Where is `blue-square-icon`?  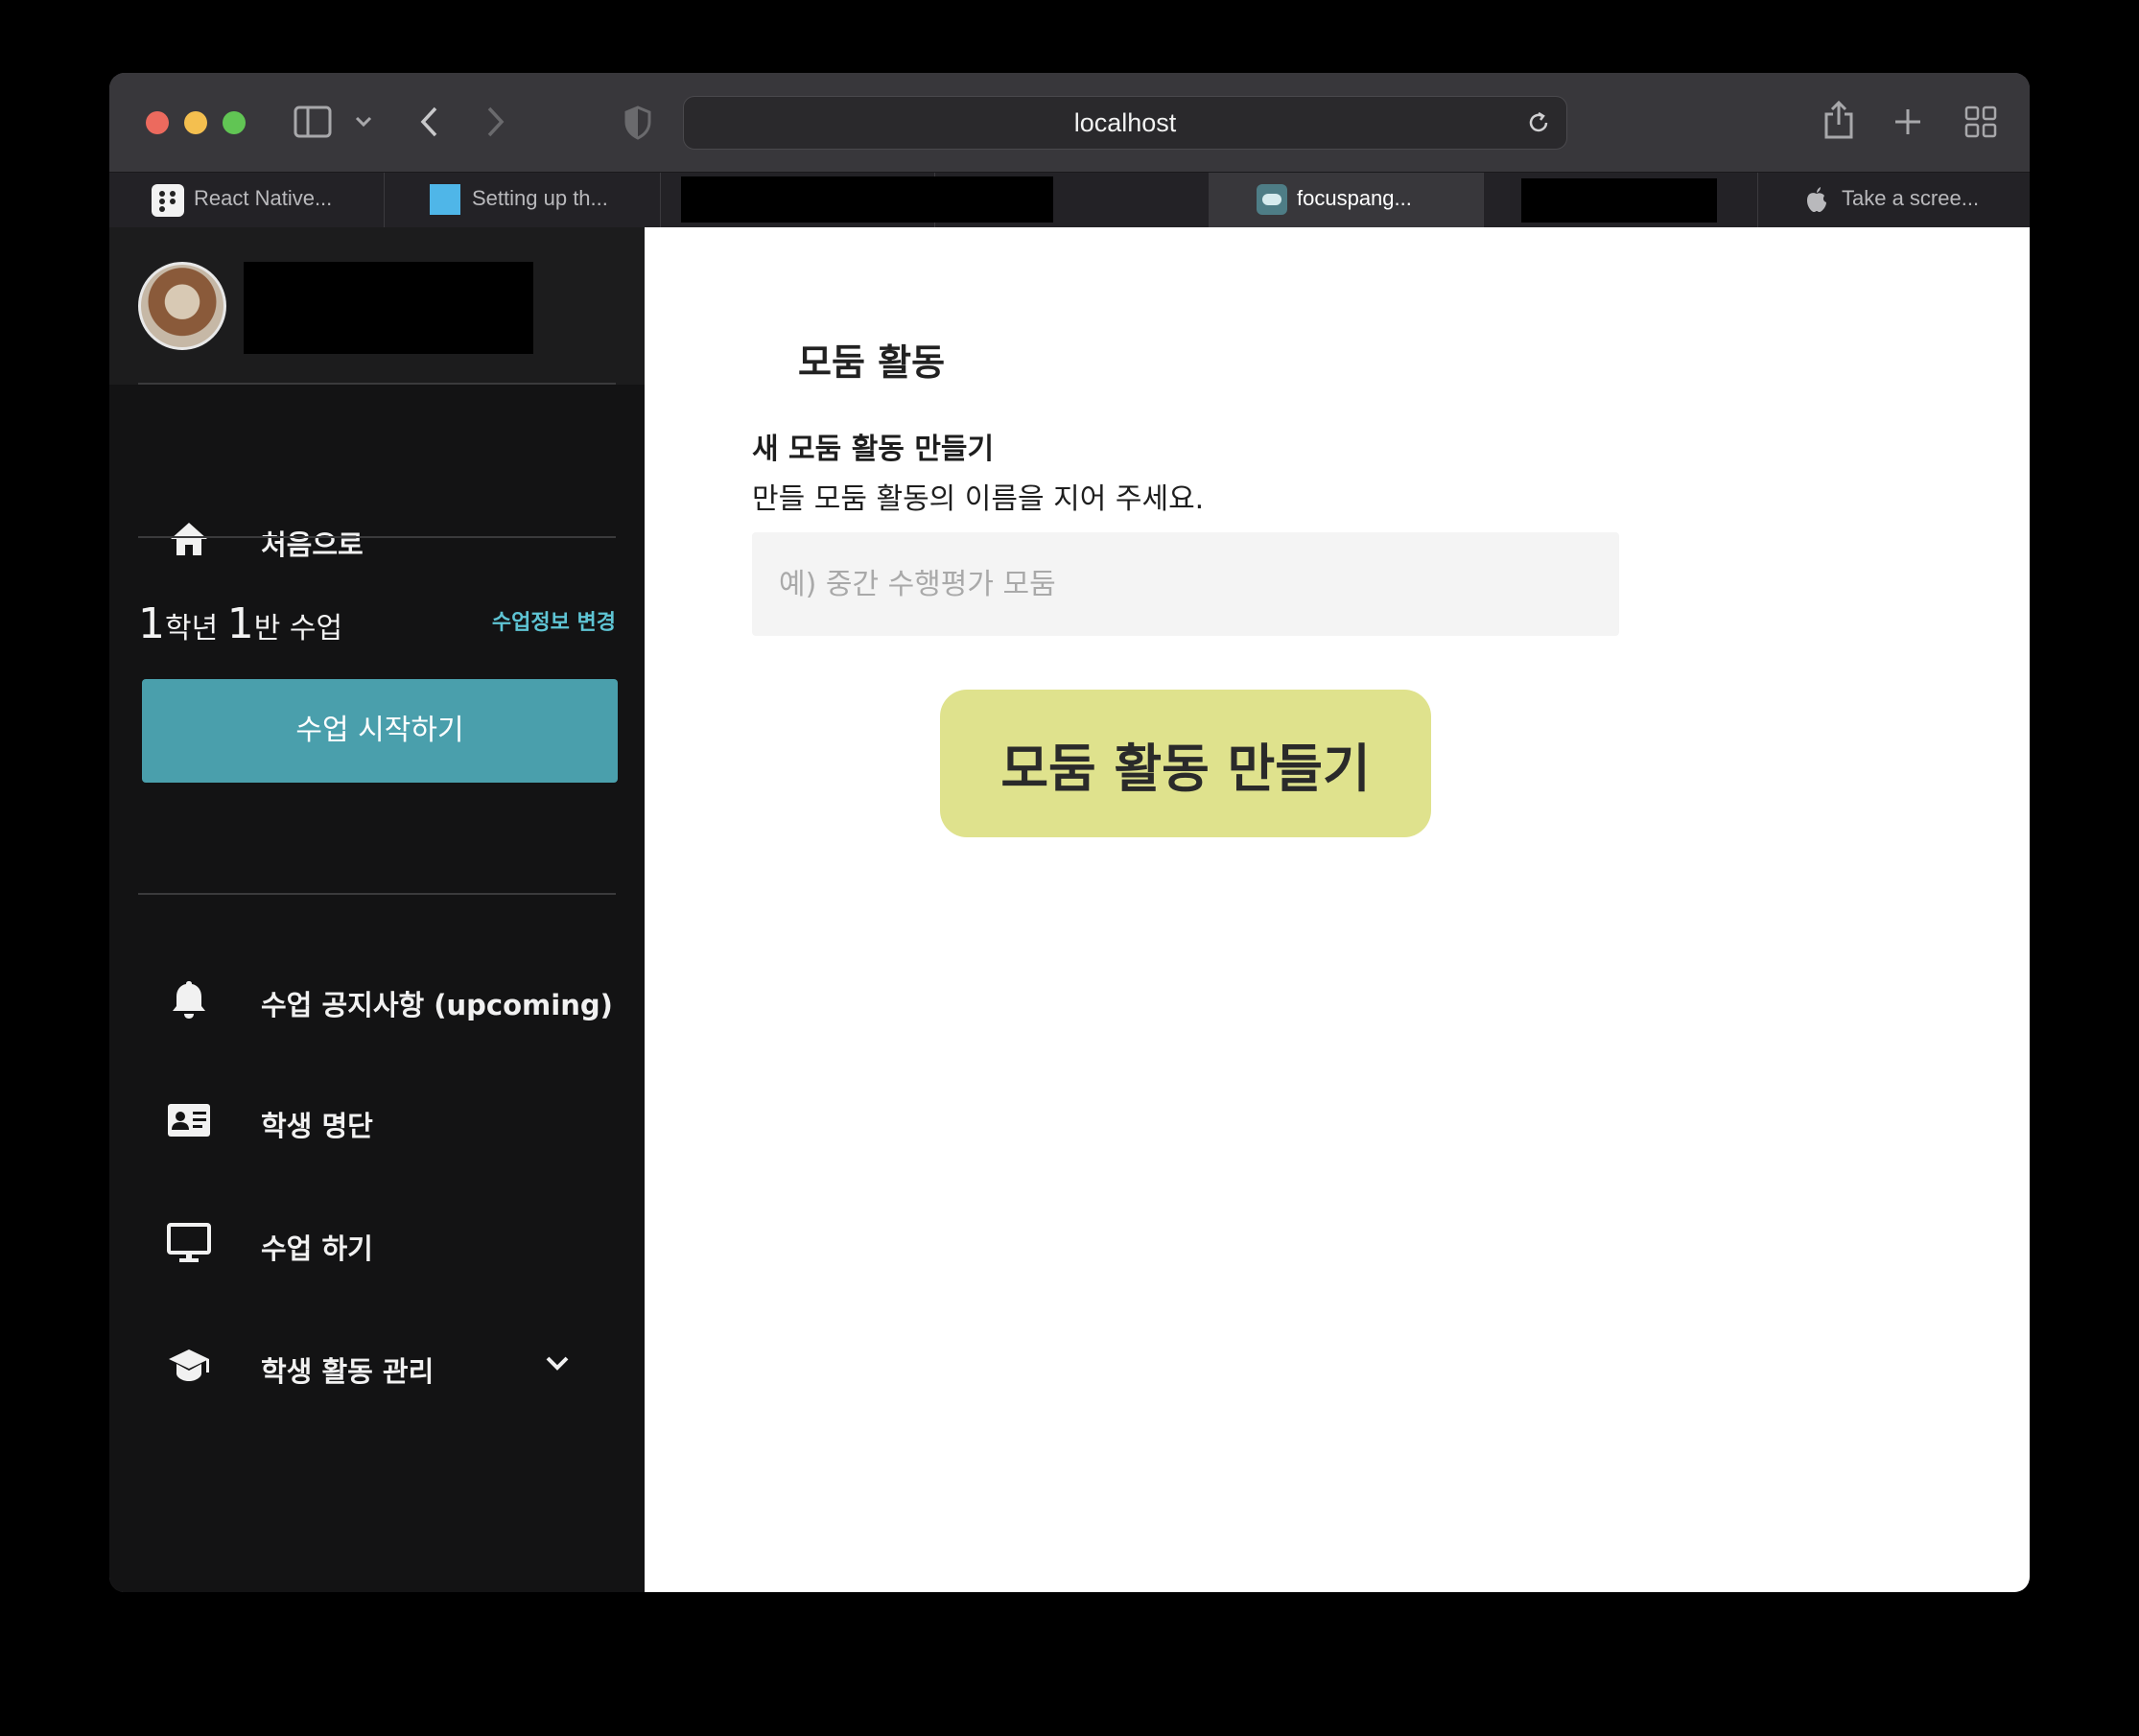
blue-square-icon is located at coordinates (445, 199).